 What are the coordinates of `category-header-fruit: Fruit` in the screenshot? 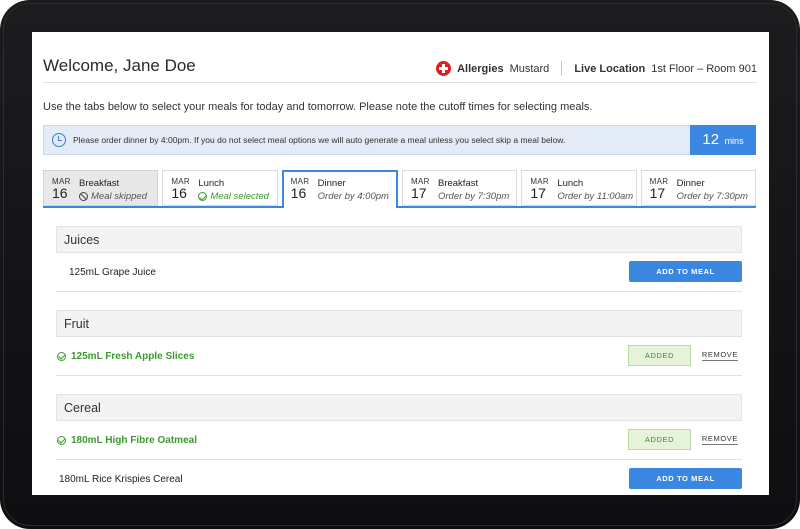 It's located at (399, 323).